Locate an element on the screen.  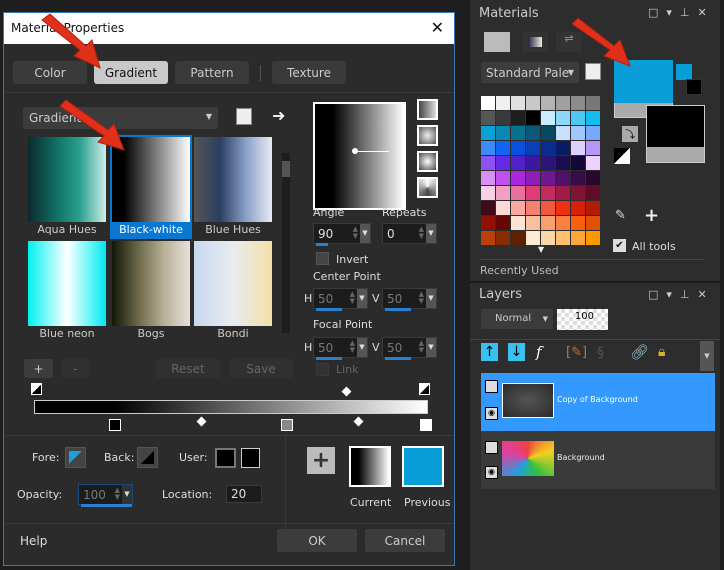
arrow-annotation-black-white is located at coordinates (92, 125).